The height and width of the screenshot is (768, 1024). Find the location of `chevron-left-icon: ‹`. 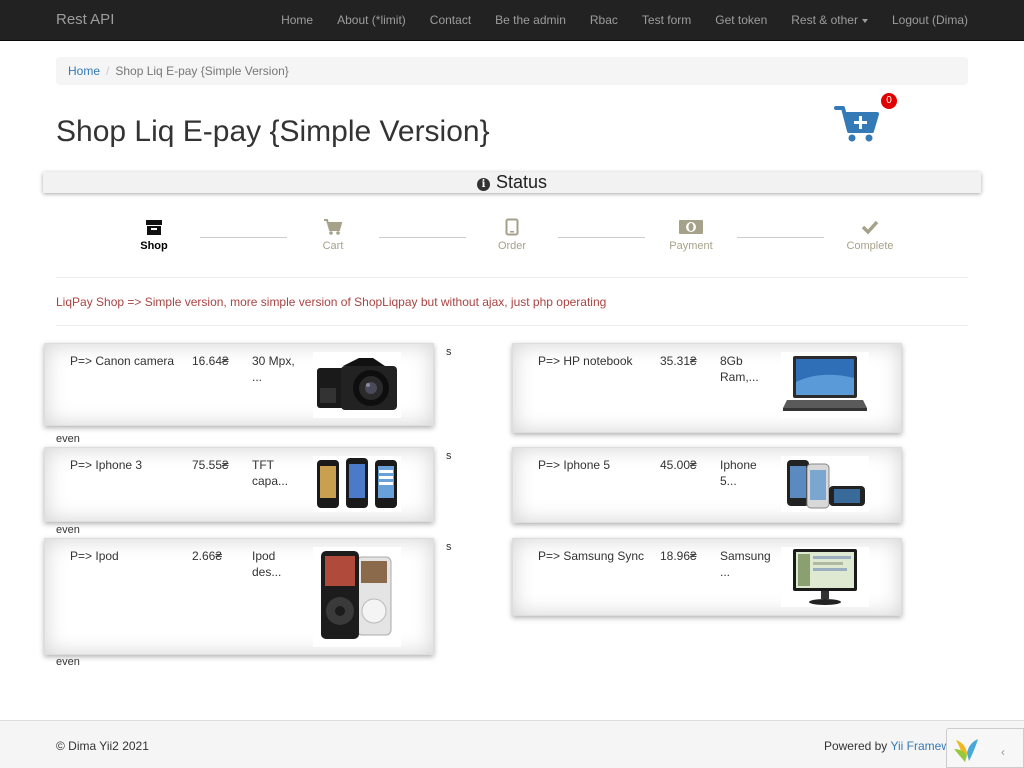

chevron-left-icon: ‹ is located at coordinates (1003, 752).